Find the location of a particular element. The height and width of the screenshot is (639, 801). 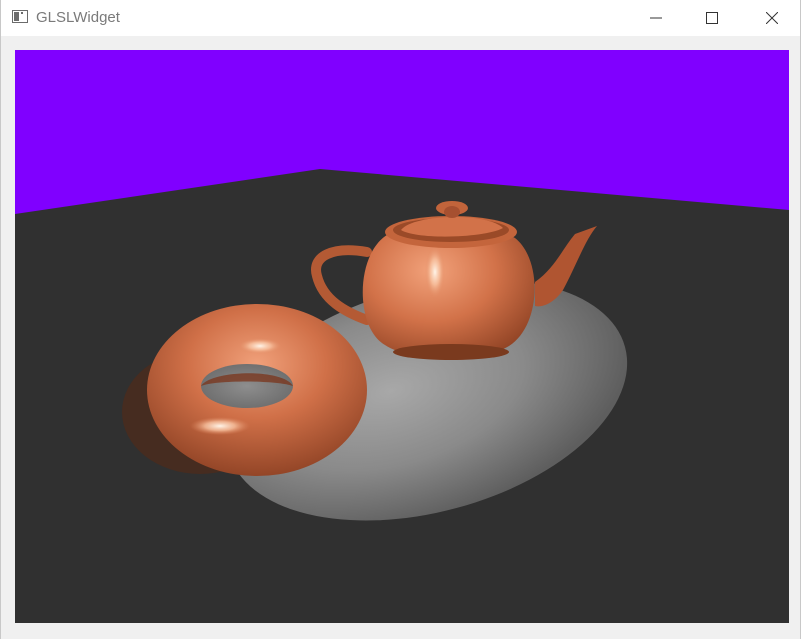

torus is located at coordinates (257, 390).